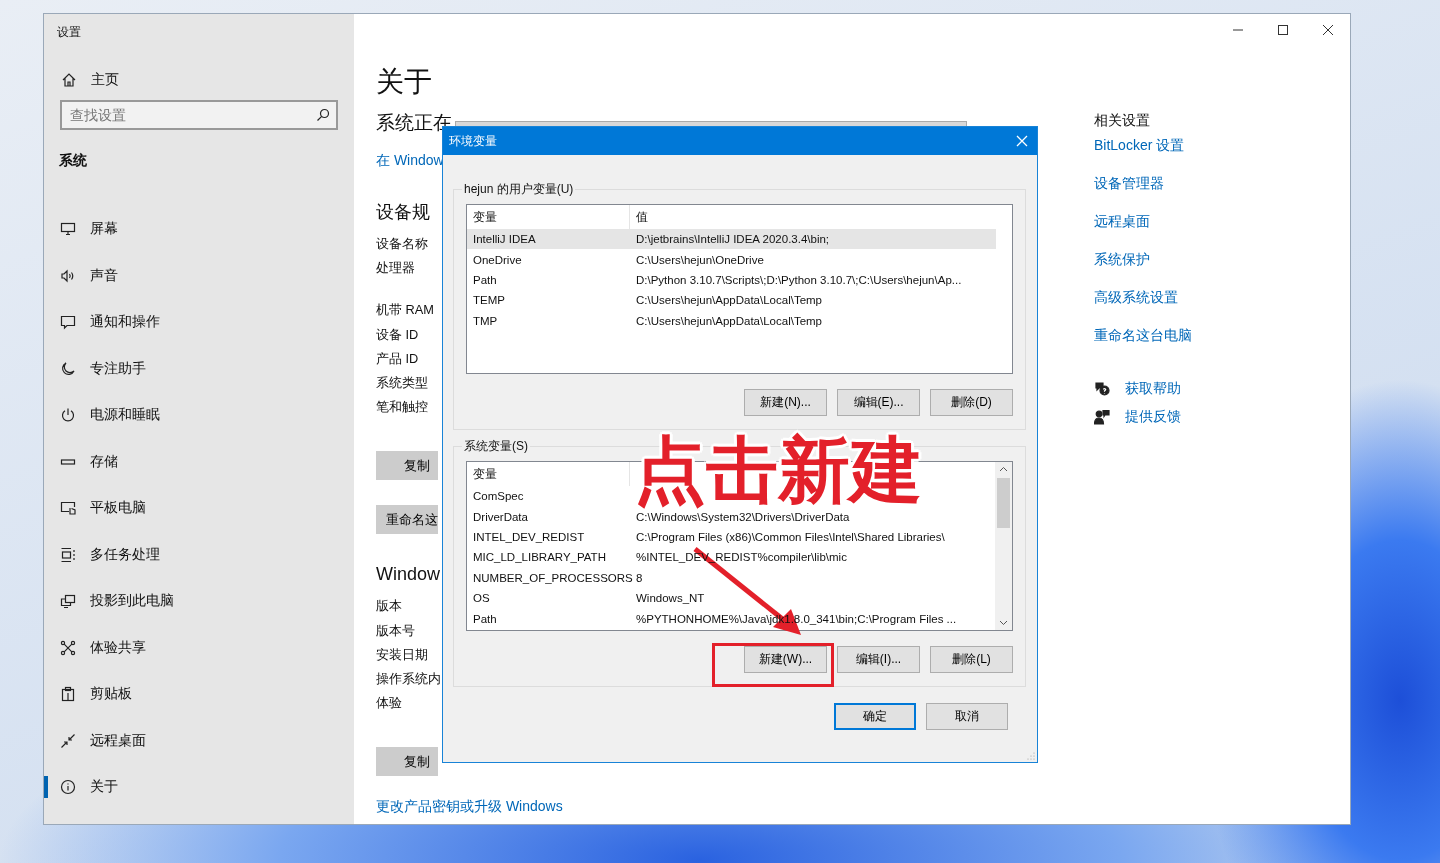 The height and width of the screenshot is (863, 1440). Describe the element at coordinates (396, 630) in the screenshot. I see `property-label: 版本号` at that location.